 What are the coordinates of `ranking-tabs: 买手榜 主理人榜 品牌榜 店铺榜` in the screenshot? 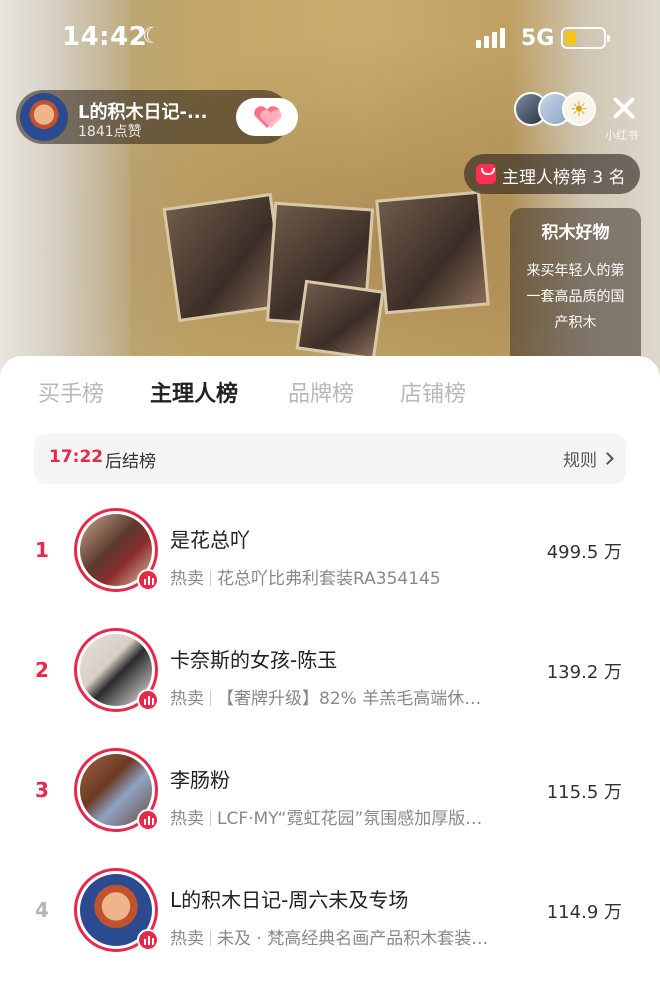 It's located at (330, 395).